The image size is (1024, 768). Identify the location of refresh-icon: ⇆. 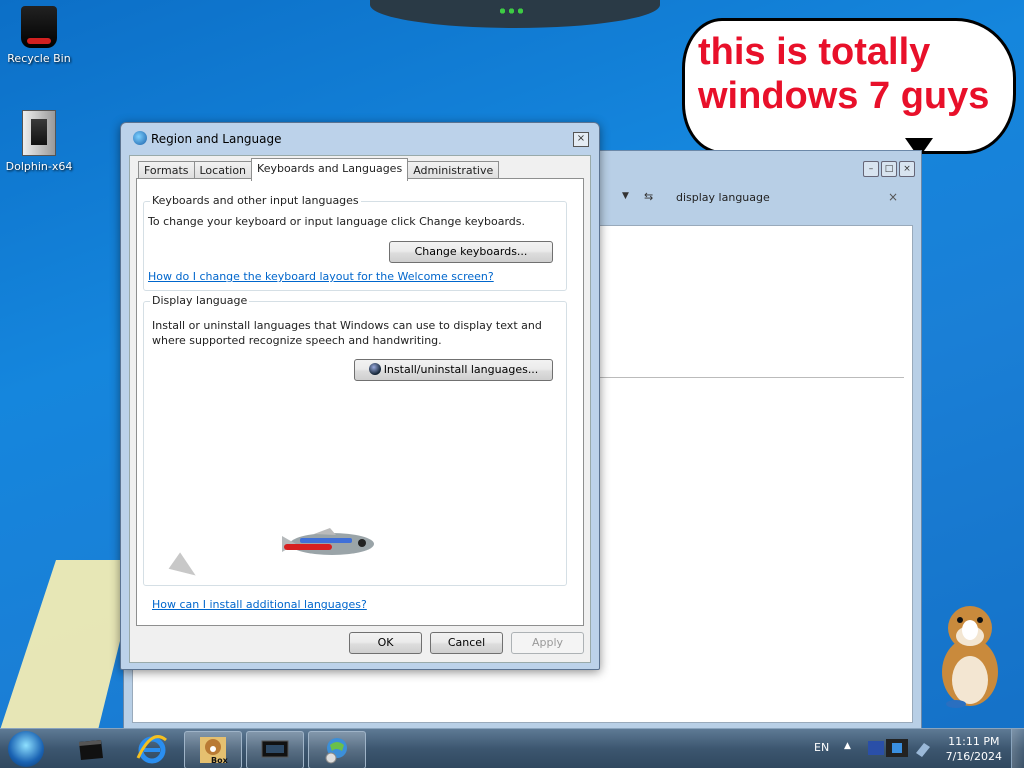
(648, 196).